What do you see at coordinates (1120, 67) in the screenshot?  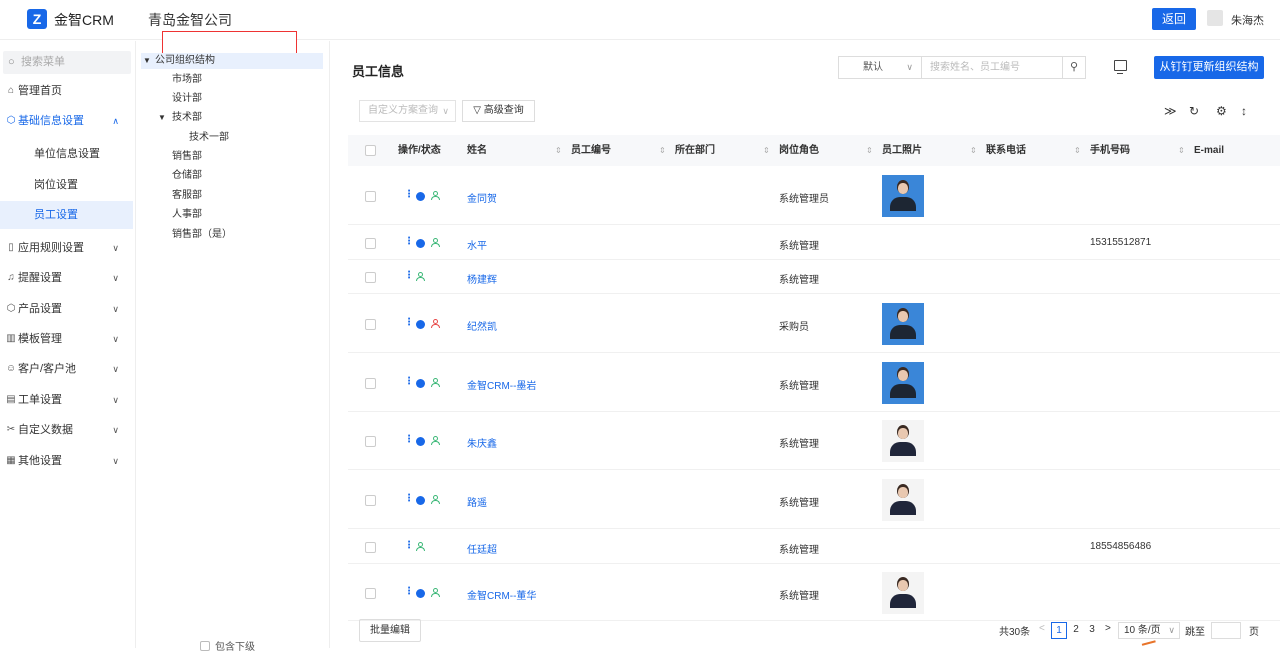 I see `monitor-icon` at bounding box center [1120, 67].